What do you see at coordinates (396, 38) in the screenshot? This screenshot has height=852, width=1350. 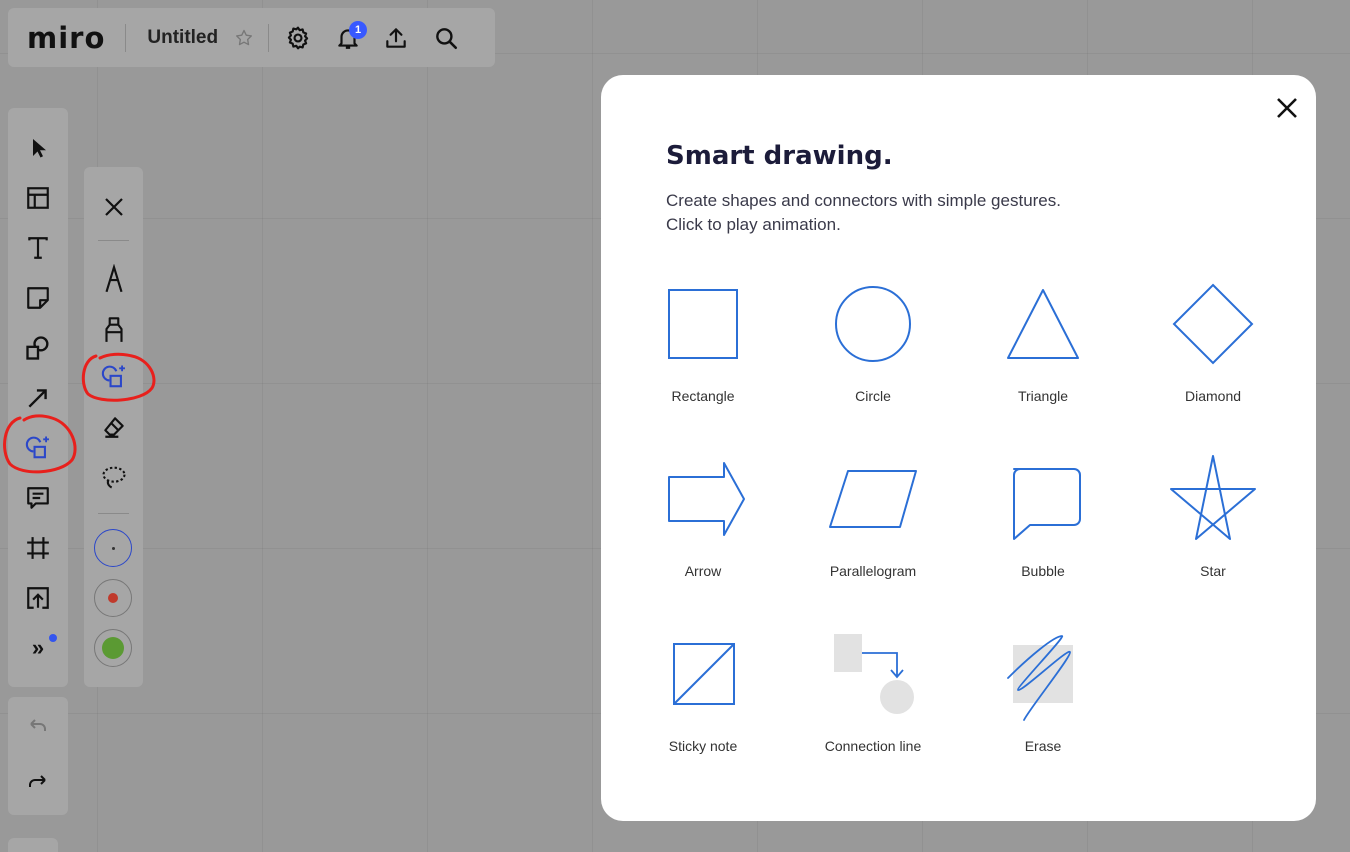 I see `upload-share-icon` at bounding box center [396, 38].